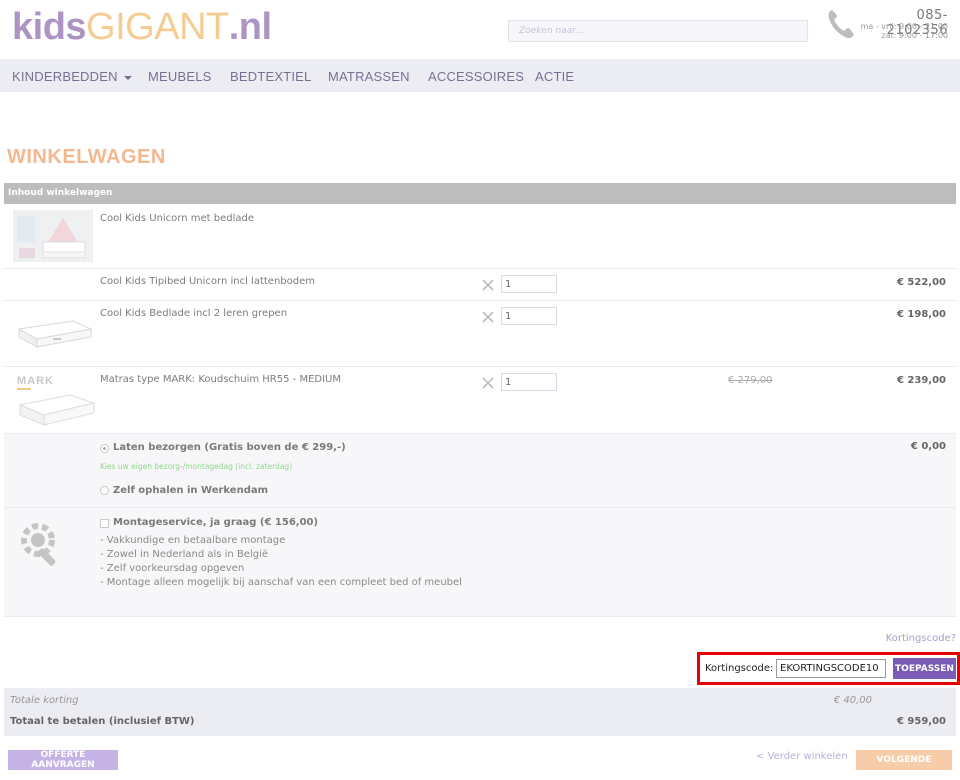  What do you see at coordinates (127, 77) in the screenshot?
I see `chevron-down-icon` at bounding box center [127, 77].